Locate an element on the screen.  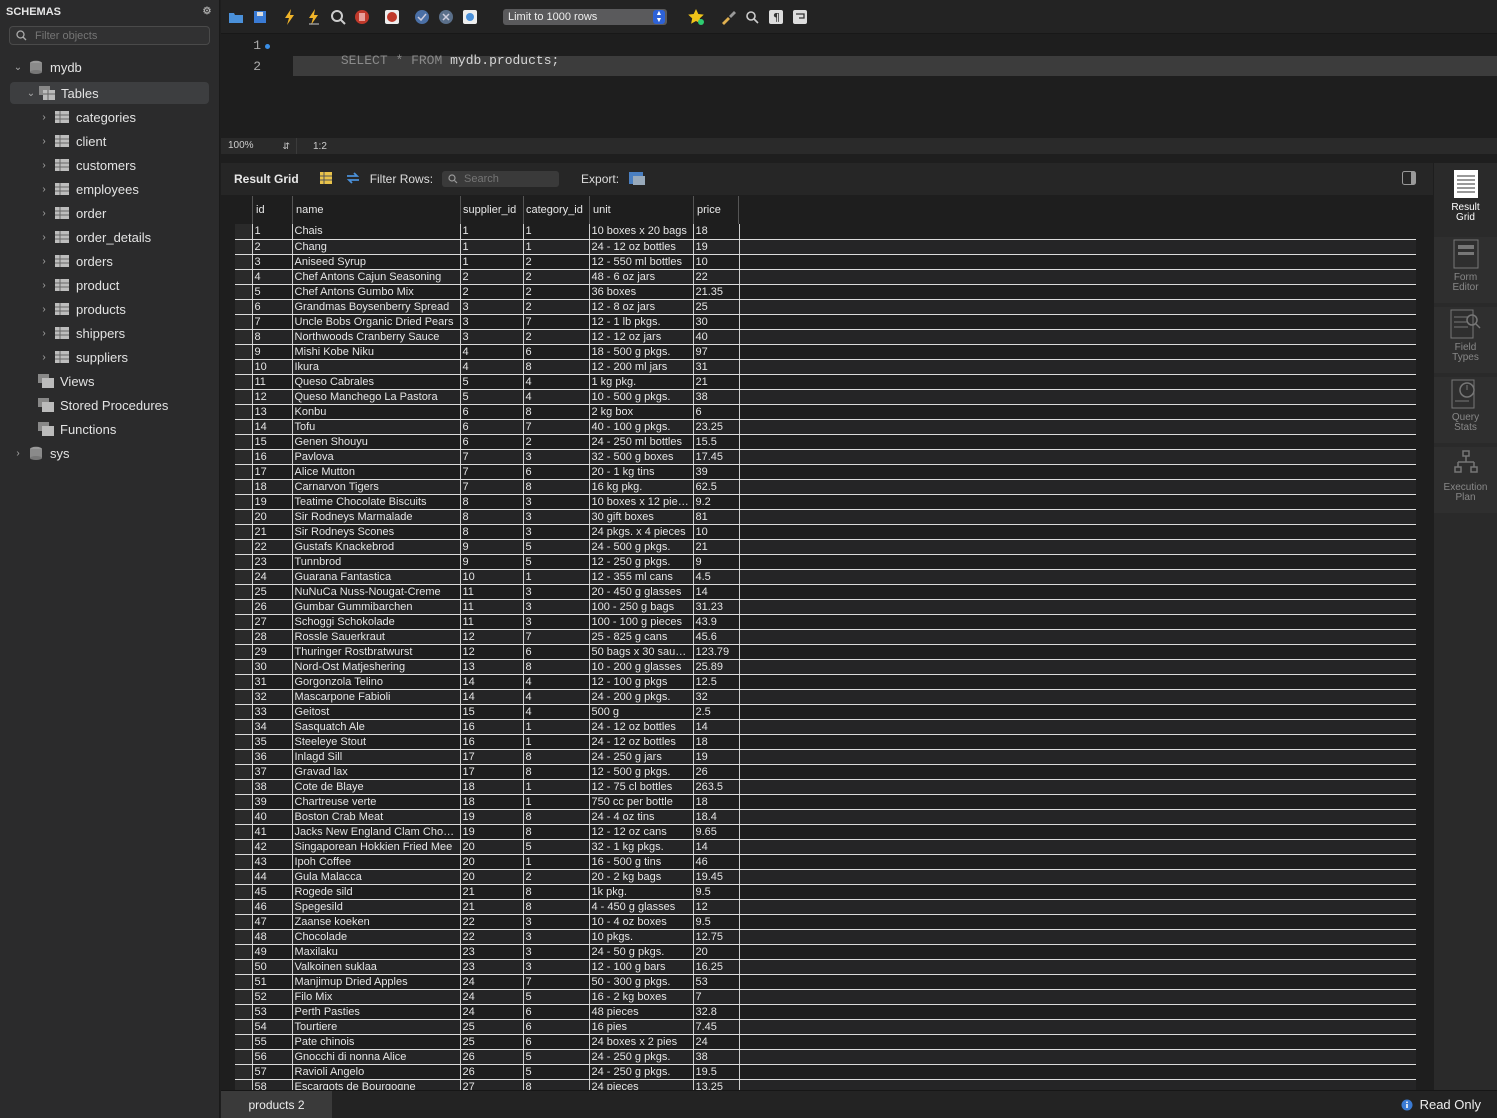
cell-unit: 1k pkg. is located at coordinates (641, 892).